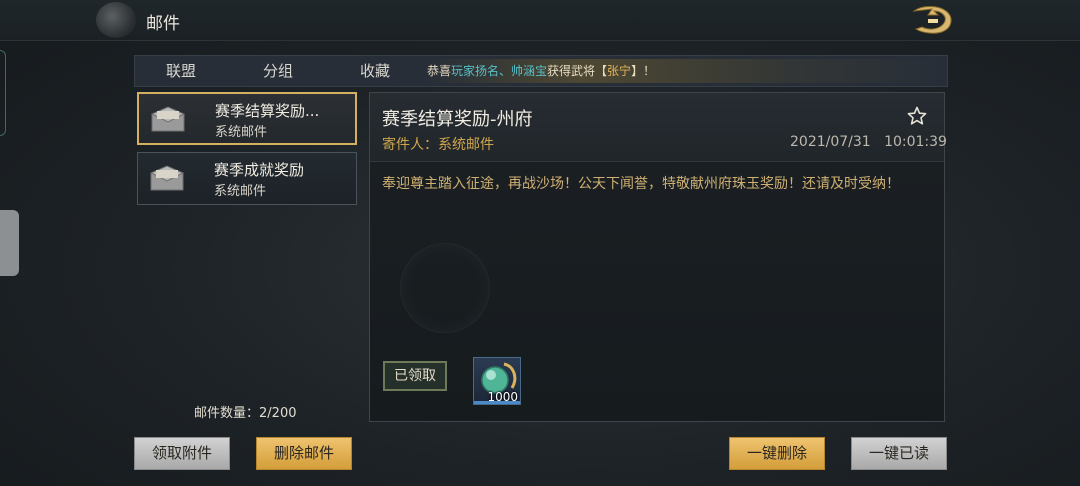 The image size is (1080, 486). Describe the element at coordinates (259, 170) in the screenshot. I see `mail-subject: 赛季成就奖励` at that location.